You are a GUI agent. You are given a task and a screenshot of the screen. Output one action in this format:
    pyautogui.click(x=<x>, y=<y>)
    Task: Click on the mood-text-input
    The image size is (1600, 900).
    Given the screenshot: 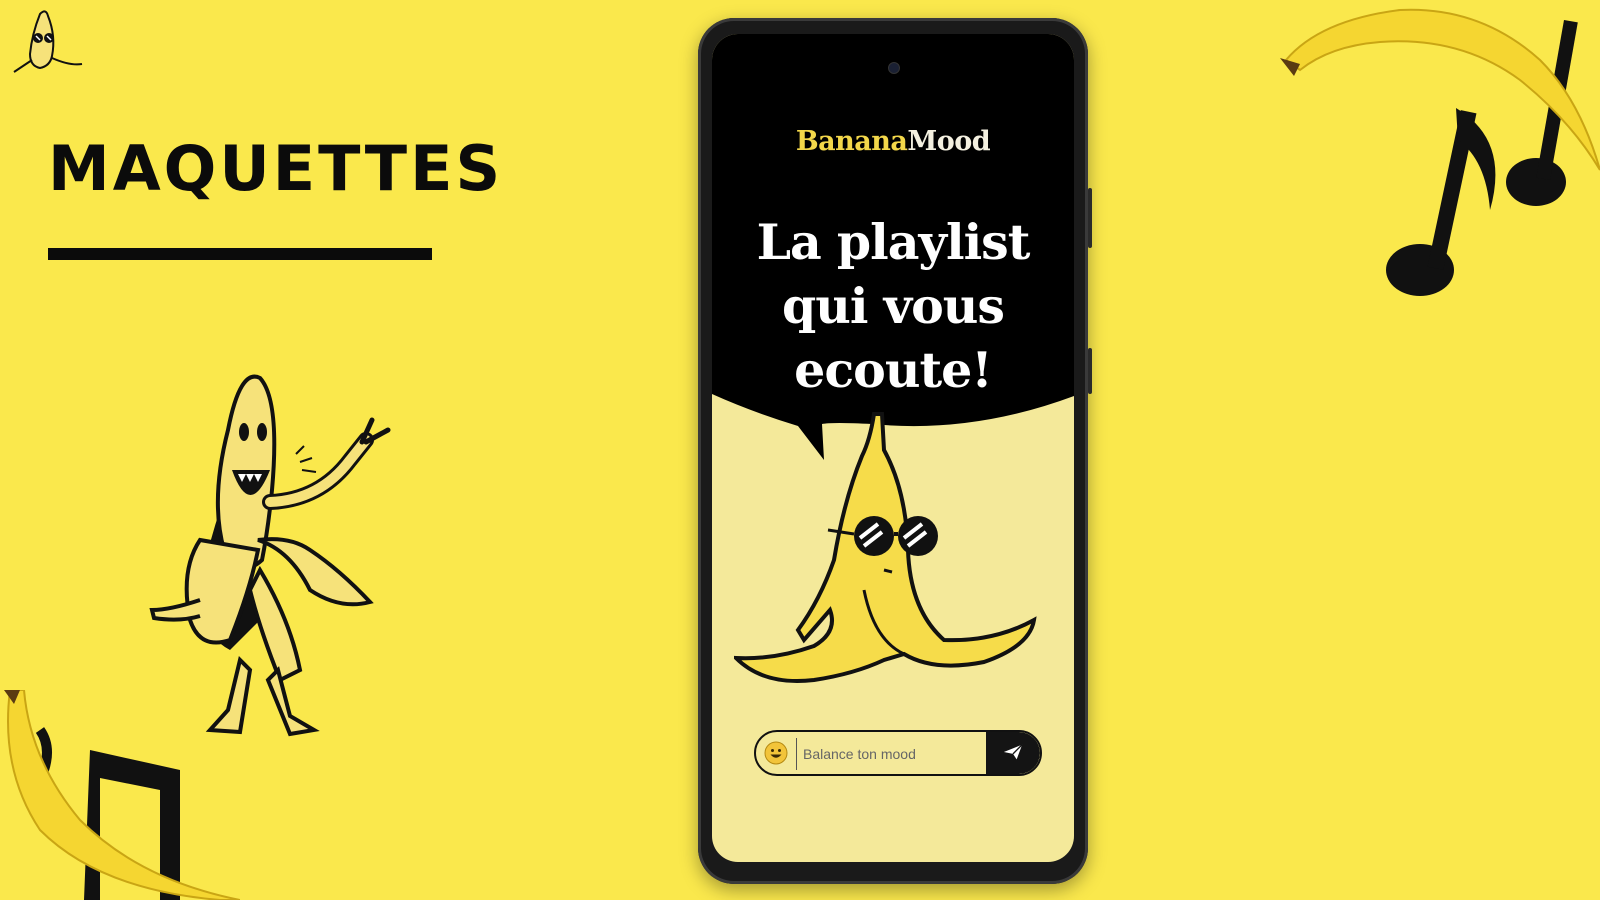 What is the action you would take?
    pyautogui.click(x=890, y=754)
    